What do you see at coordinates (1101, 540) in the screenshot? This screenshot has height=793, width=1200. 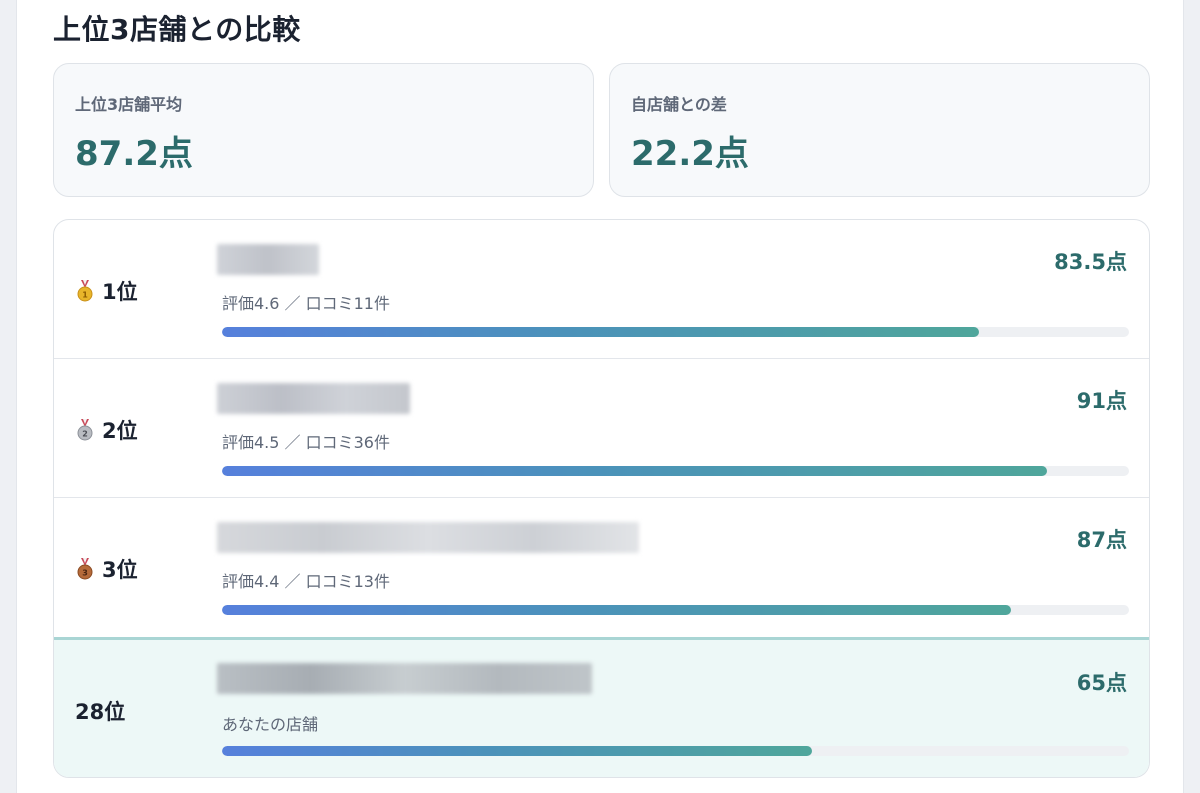 I see `score-value: 87点` at bounding box center [1101, 540].